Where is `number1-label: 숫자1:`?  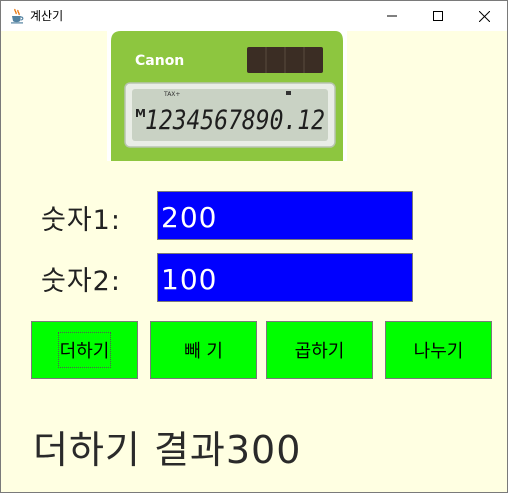 number1-label: 숫자1: is located at coordinates (81, 220).